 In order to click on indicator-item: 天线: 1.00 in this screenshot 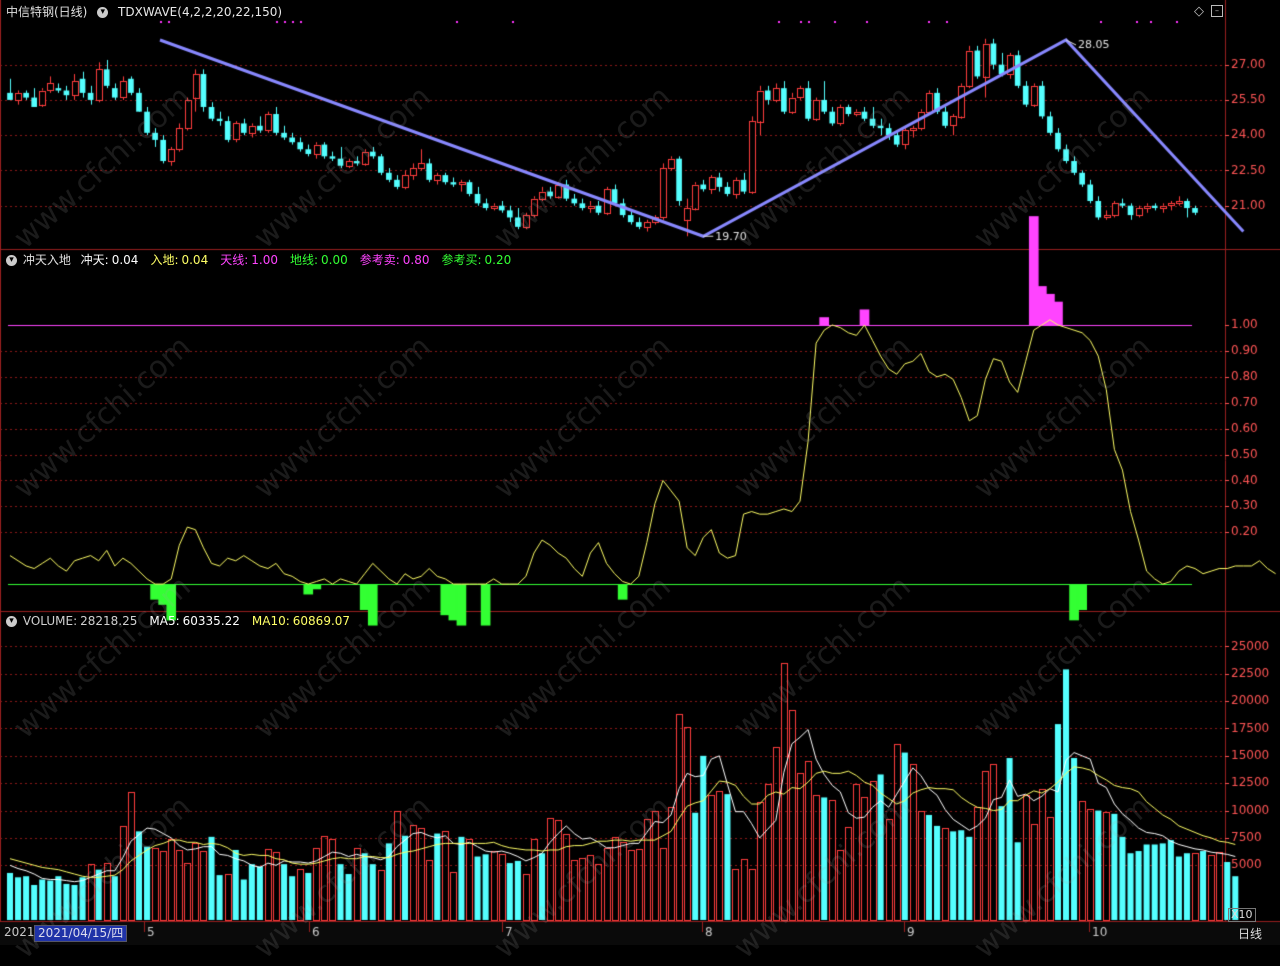, I will do `click(252, 260)`.